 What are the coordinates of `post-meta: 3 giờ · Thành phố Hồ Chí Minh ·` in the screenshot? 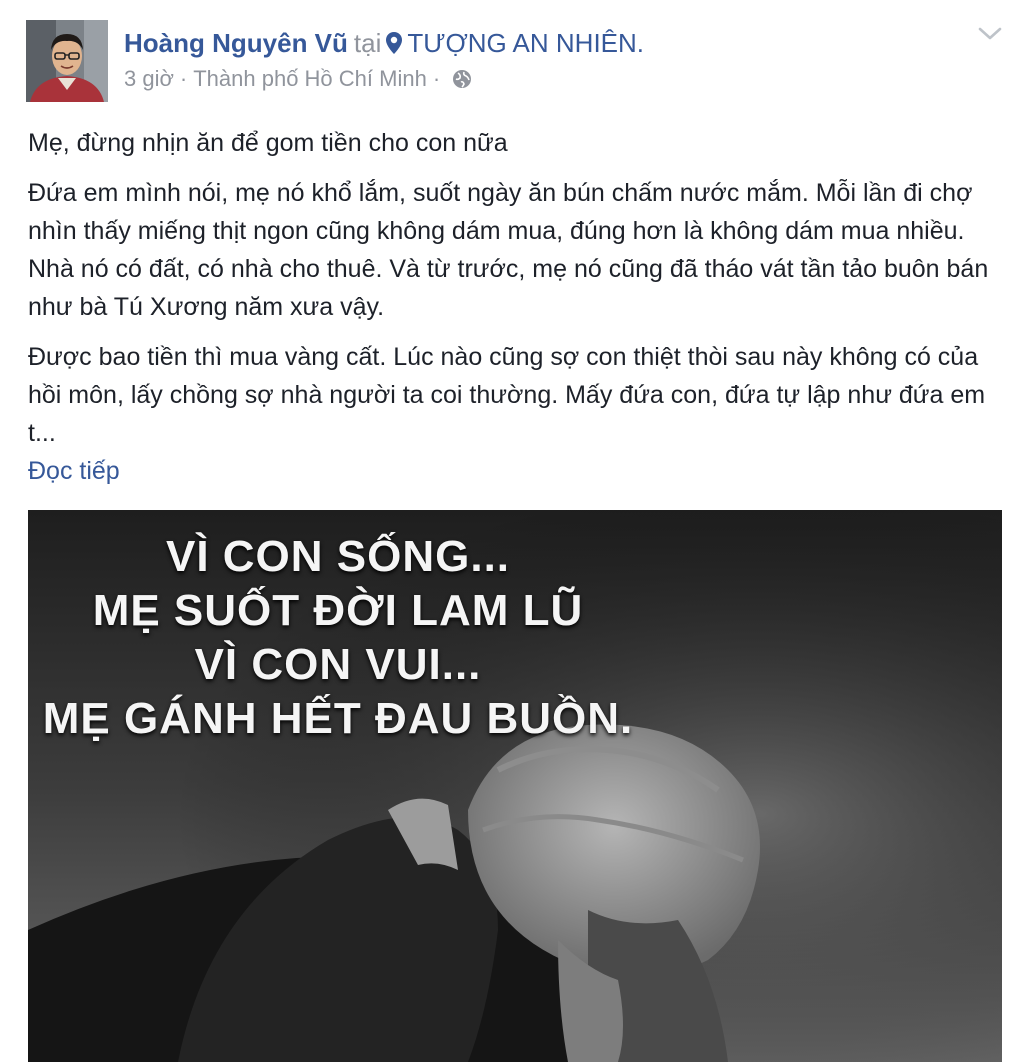 It's located at (298, 79).